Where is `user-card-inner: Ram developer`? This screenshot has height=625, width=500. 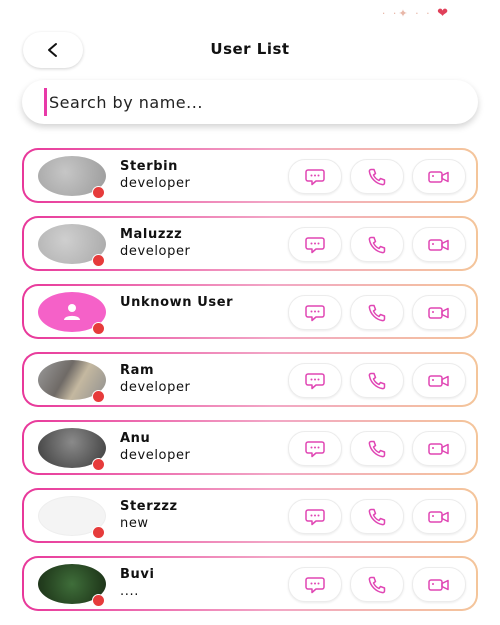
user-card-inner: Ram developer is located at coordinates (250, 379).